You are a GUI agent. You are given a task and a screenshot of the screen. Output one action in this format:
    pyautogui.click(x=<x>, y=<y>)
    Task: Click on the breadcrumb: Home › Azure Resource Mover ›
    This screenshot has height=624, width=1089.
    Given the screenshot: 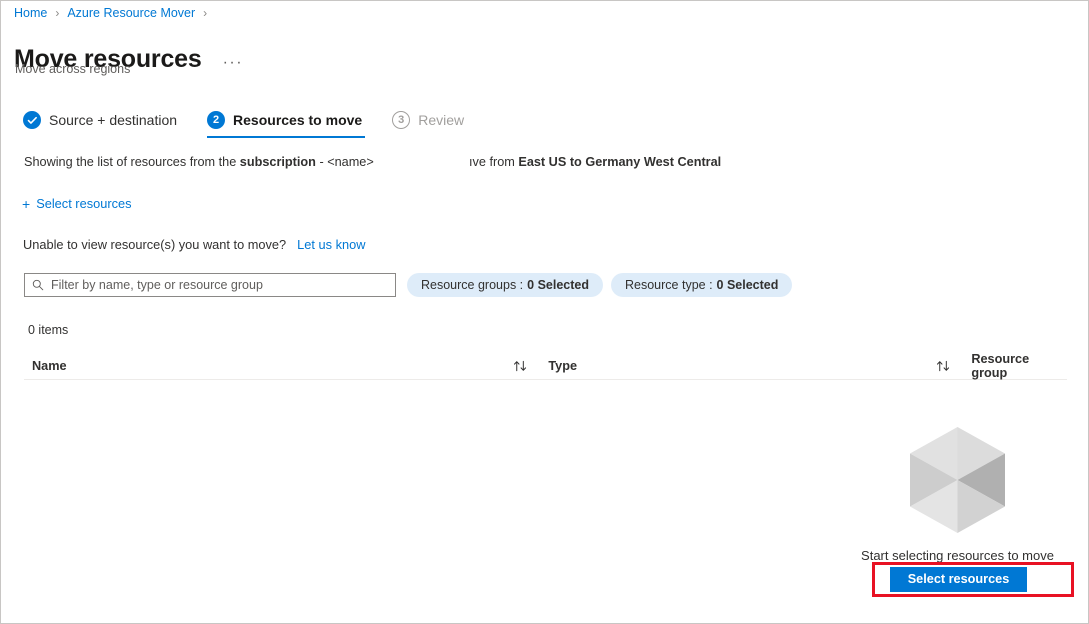 What is the action you would take?
    pyautogui.click(x=114, y=13)
    